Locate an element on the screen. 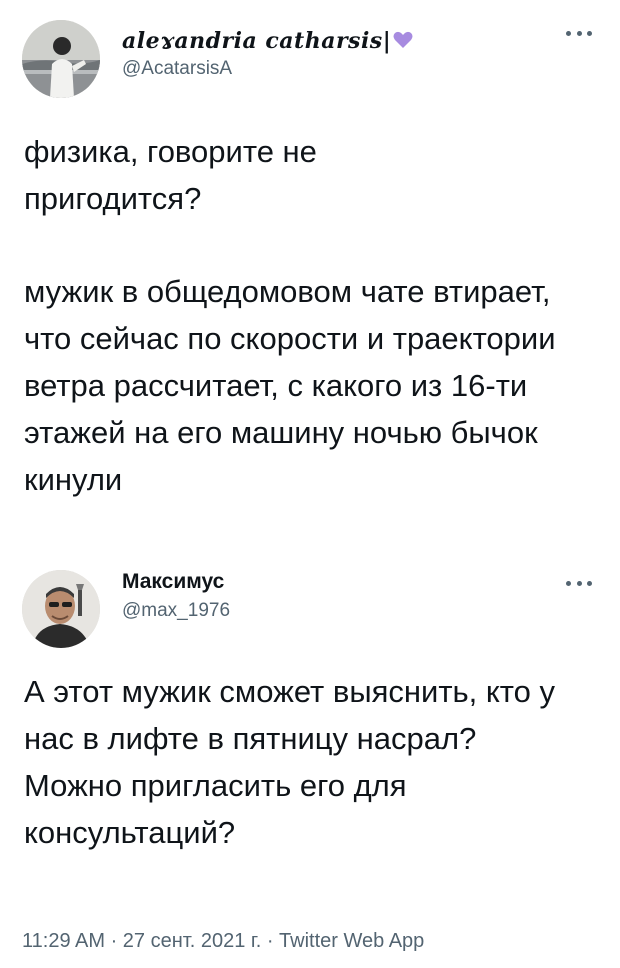  tweet-paragraph-2: Можно пригласить его для консультаций? is located at coordinates (215, 809).